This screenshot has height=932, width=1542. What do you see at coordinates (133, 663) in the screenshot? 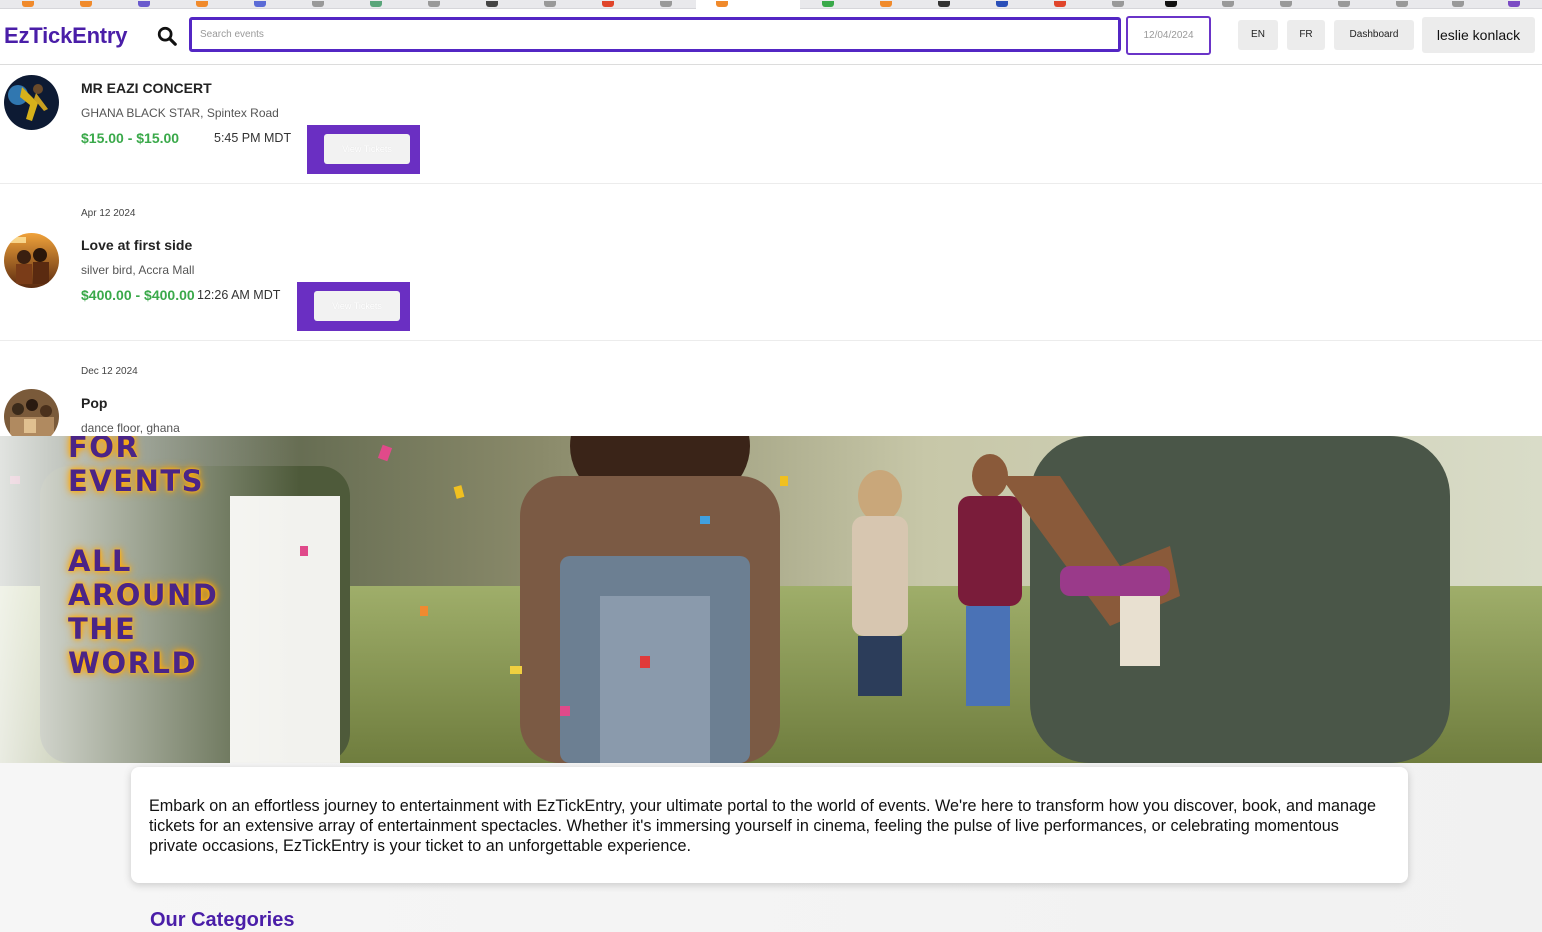
I see `hero-line: WORLD` at bounding box center [133, 663].